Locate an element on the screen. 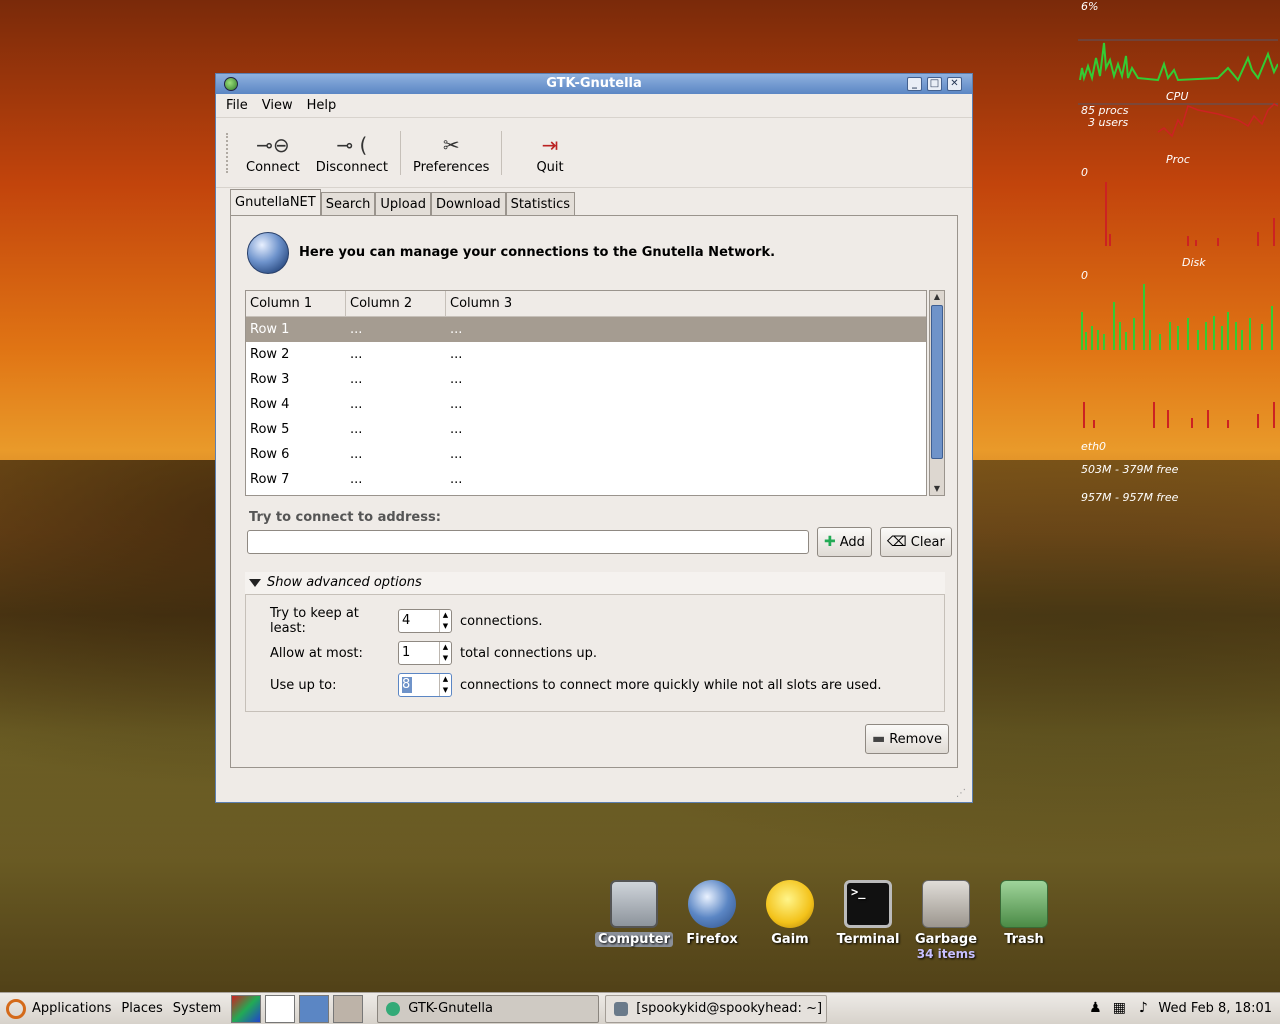 The height and width of the screenshot is (1024, 1280). remove-button: ▬ Remove is located at coordinates (907, 739).